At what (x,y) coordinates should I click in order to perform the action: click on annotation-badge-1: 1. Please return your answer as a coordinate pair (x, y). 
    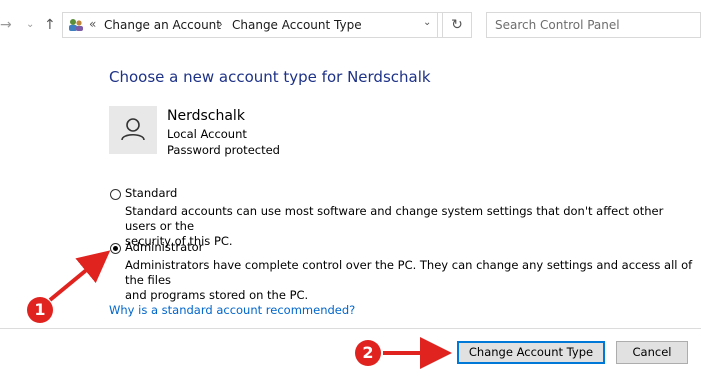
    Looking at the image, I should click on (40, 310).